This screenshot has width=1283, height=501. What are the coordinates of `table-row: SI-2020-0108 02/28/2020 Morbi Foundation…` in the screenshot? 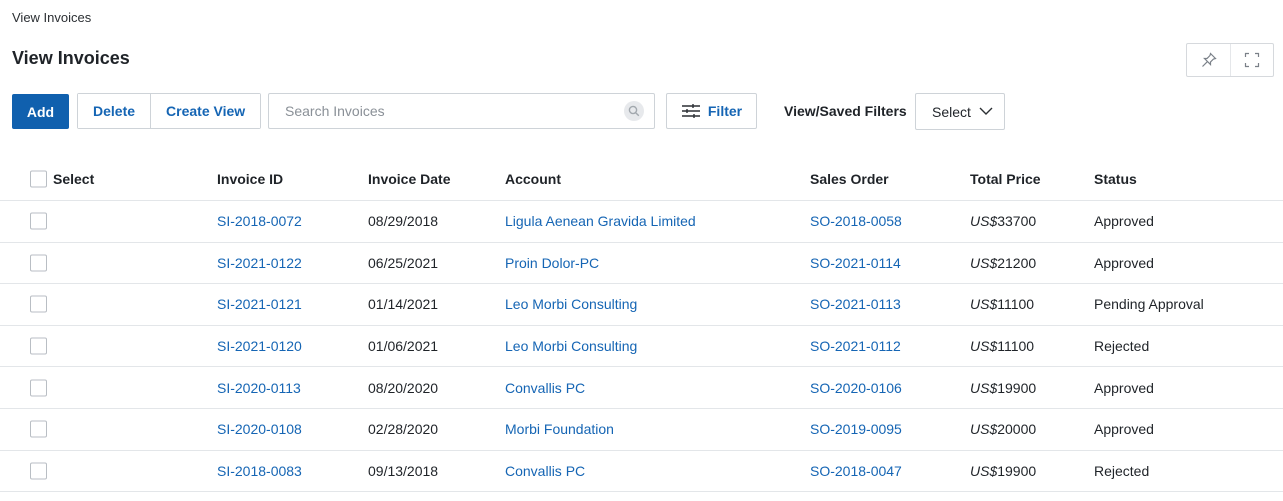 It's located at (641, 430).